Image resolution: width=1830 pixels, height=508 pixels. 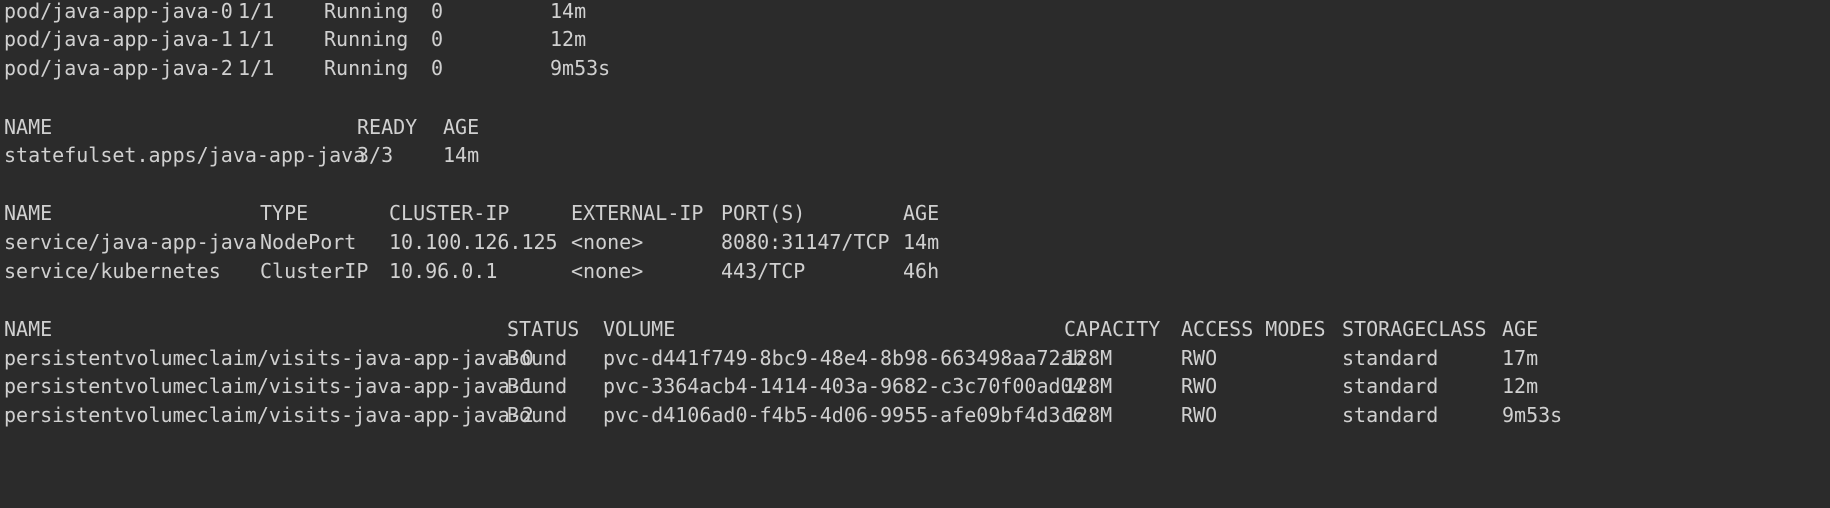 I want to click on service-ports: 443/TCP, so click(x=763, y=271).